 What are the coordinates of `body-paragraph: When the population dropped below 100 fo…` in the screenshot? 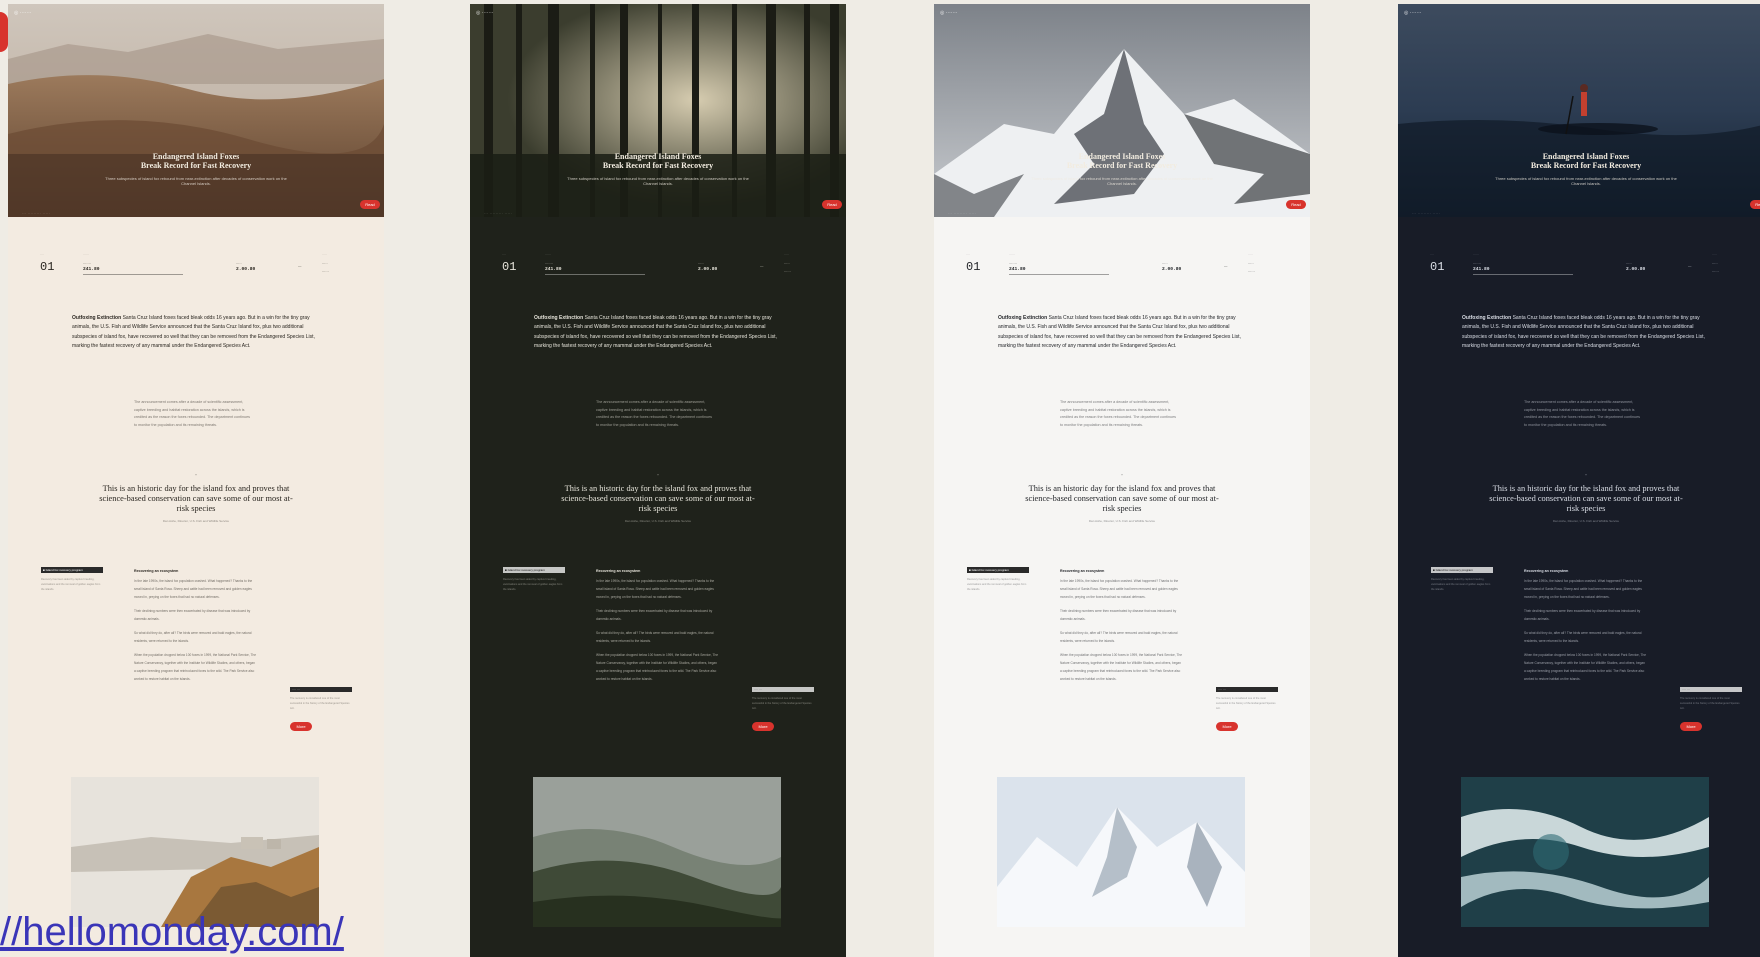 It's located at (657, 667).